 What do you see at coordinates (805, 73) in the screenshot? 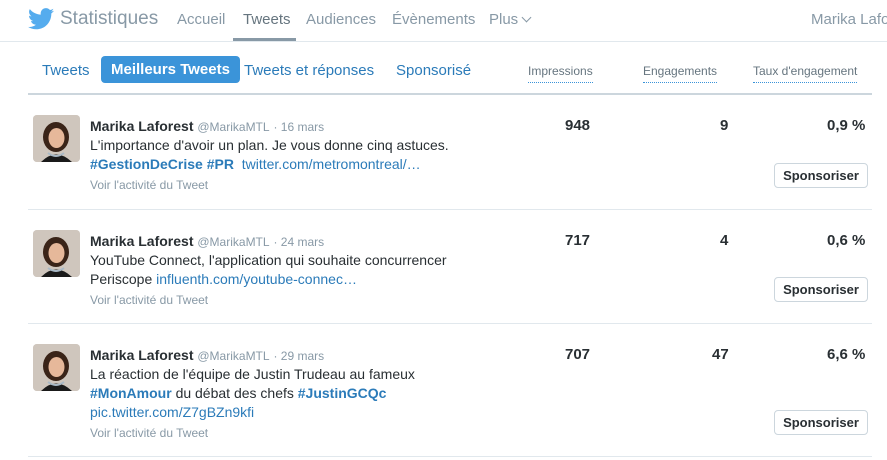
I see `column-engagement-rate: Taux d'engagement` at bounding box center [805, 73].